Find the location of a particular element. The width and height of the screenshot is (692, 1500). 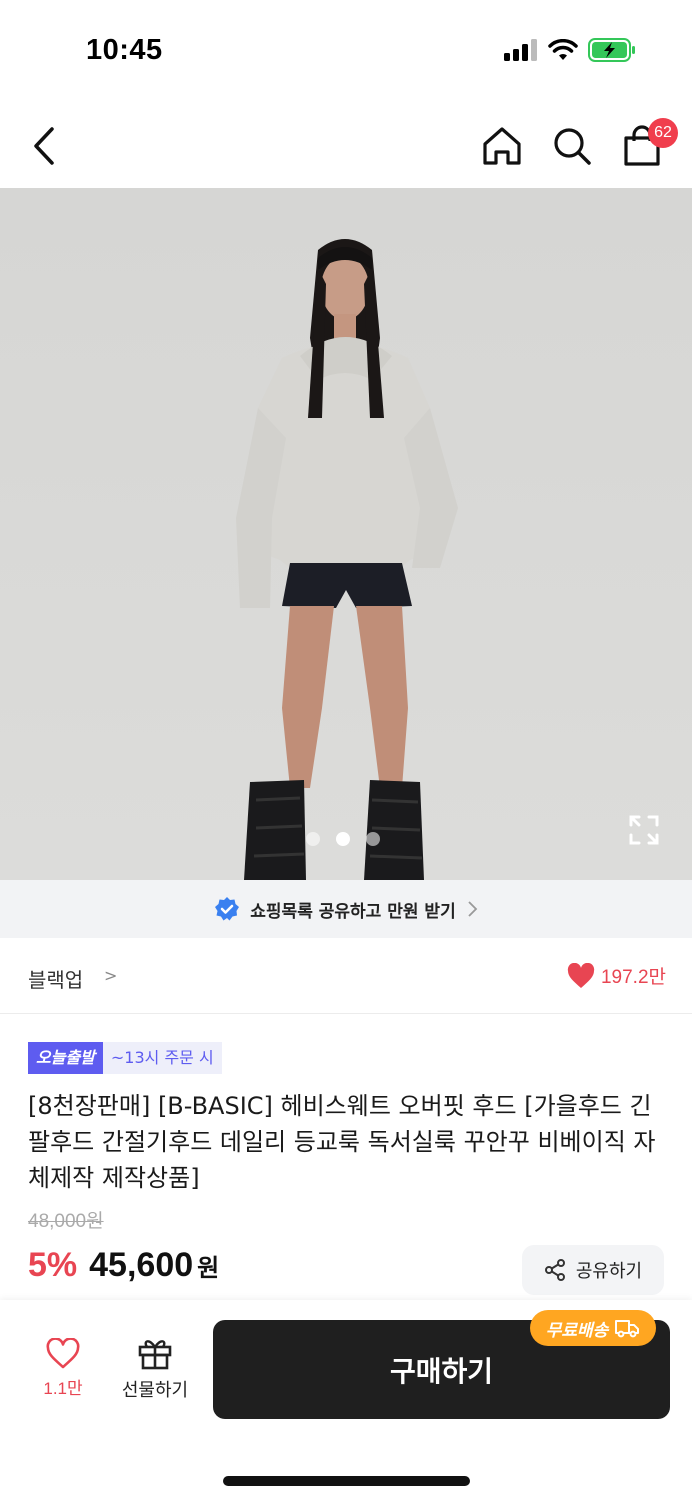

search-icon is located at coordinates (572, 146).